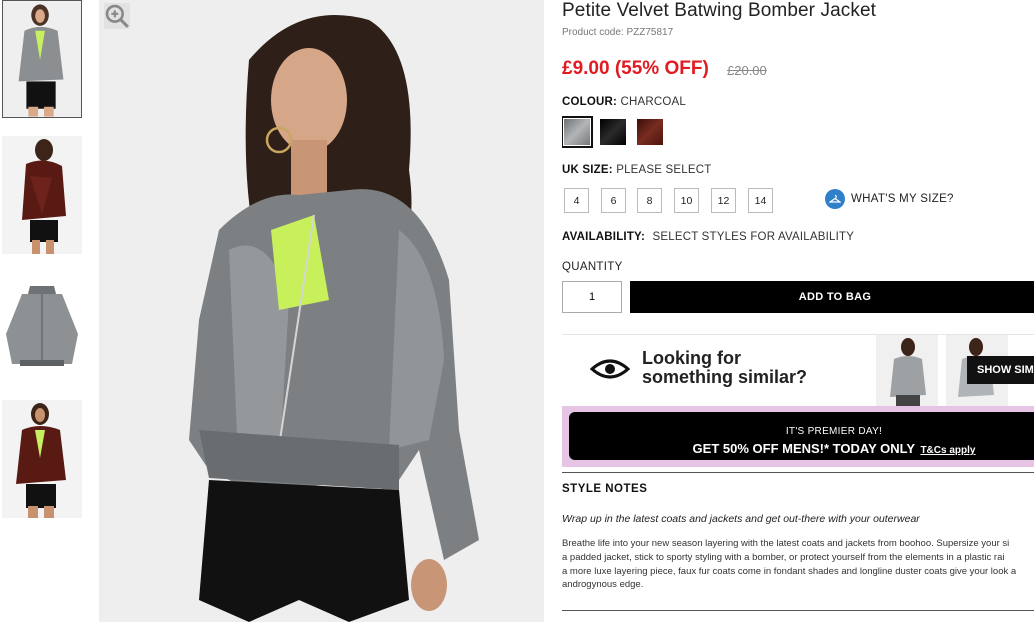 This screenshot has width=1034, height=622. What do you see at coordinates (618, 32) in the screenshot?
I see `product-code: Product code: PZZ75817` at bounding box center [618, 32].